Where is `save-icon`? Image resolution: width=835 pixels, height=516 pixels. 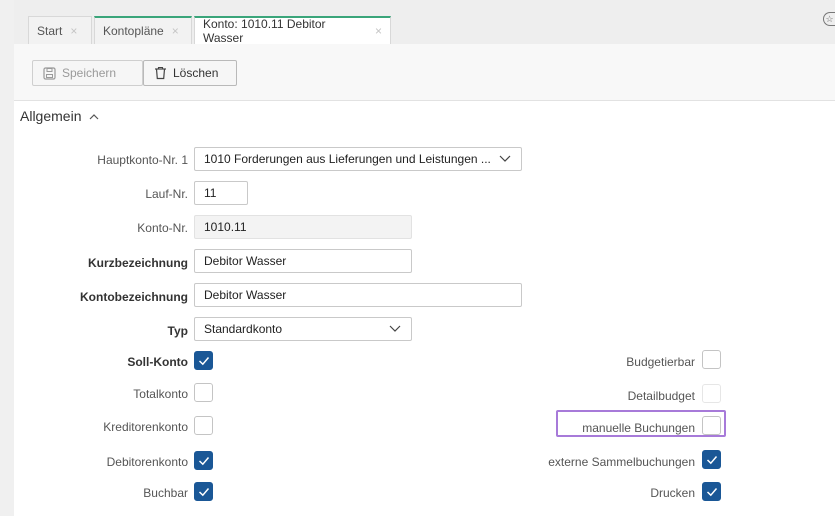
save-icon is located at coordinates (49, 73).